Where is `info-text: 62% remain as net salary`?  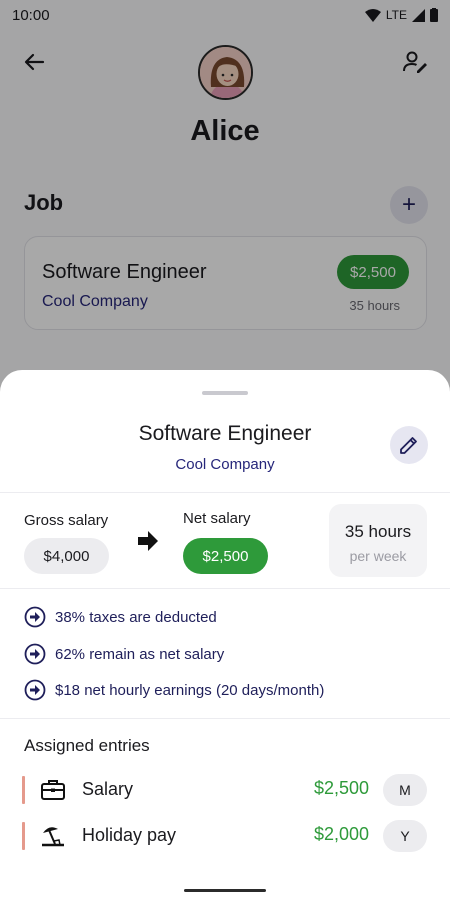 info-text: 62% remain as net salary is located at coordinates (140, 654).